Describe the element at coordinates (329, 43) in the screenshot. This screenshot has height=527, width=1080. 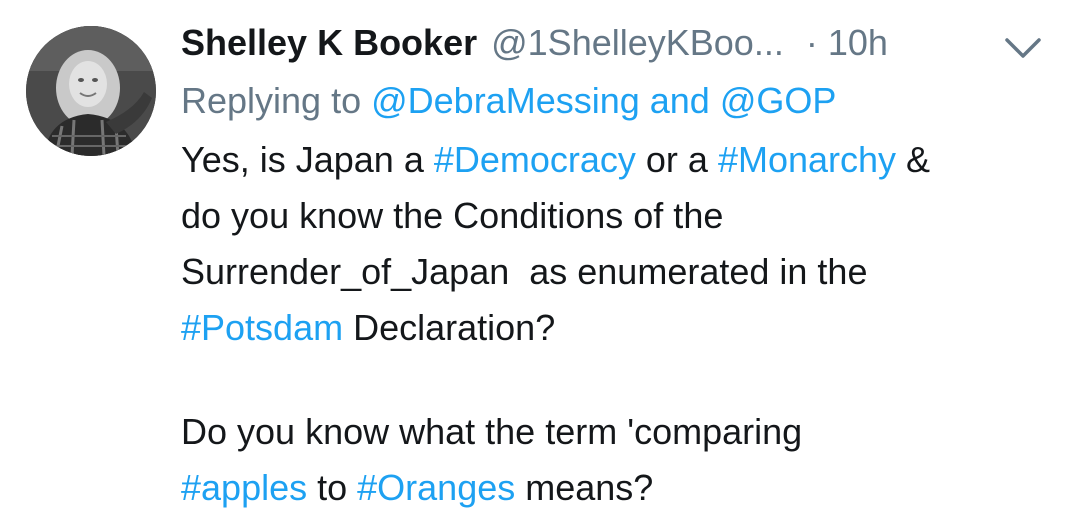
I see `author-name: Shelley K Booker` at that location.